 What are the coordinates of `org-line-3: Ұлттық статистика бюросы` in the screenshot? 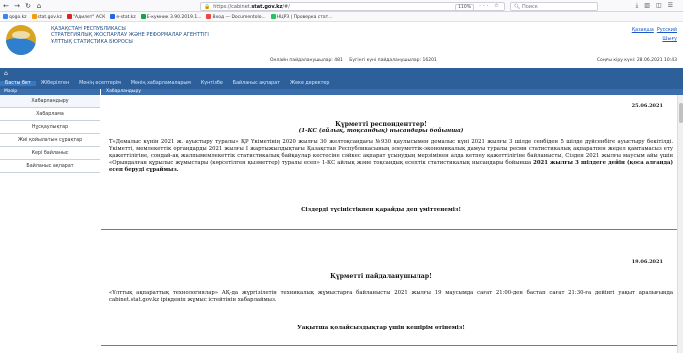 It's located at (92, 41).